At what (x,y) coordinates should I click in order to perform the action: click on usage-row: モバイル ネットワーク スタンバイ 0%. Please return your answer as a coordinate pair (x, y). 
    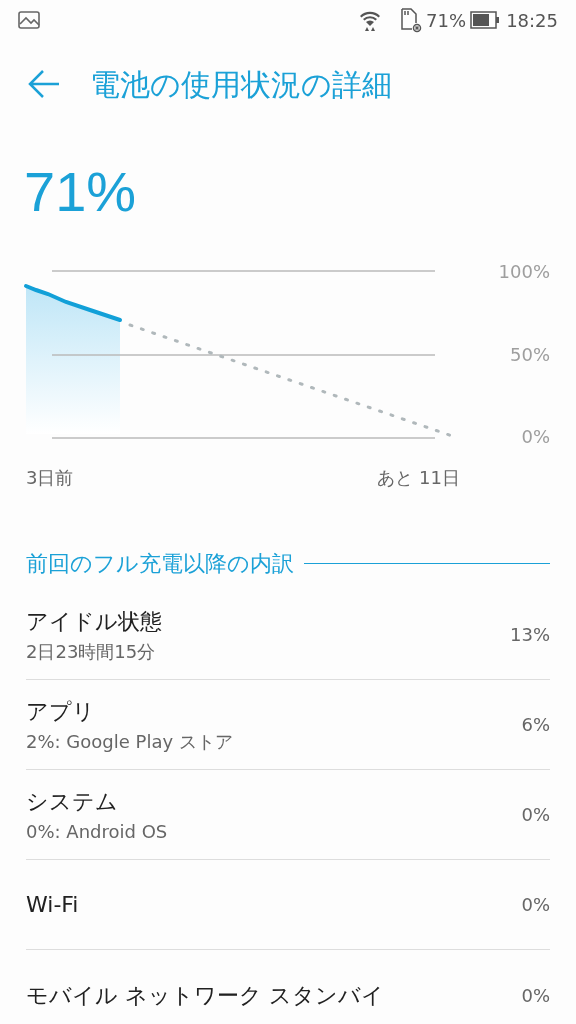
    Looking at the image, I should click on (288, 987).